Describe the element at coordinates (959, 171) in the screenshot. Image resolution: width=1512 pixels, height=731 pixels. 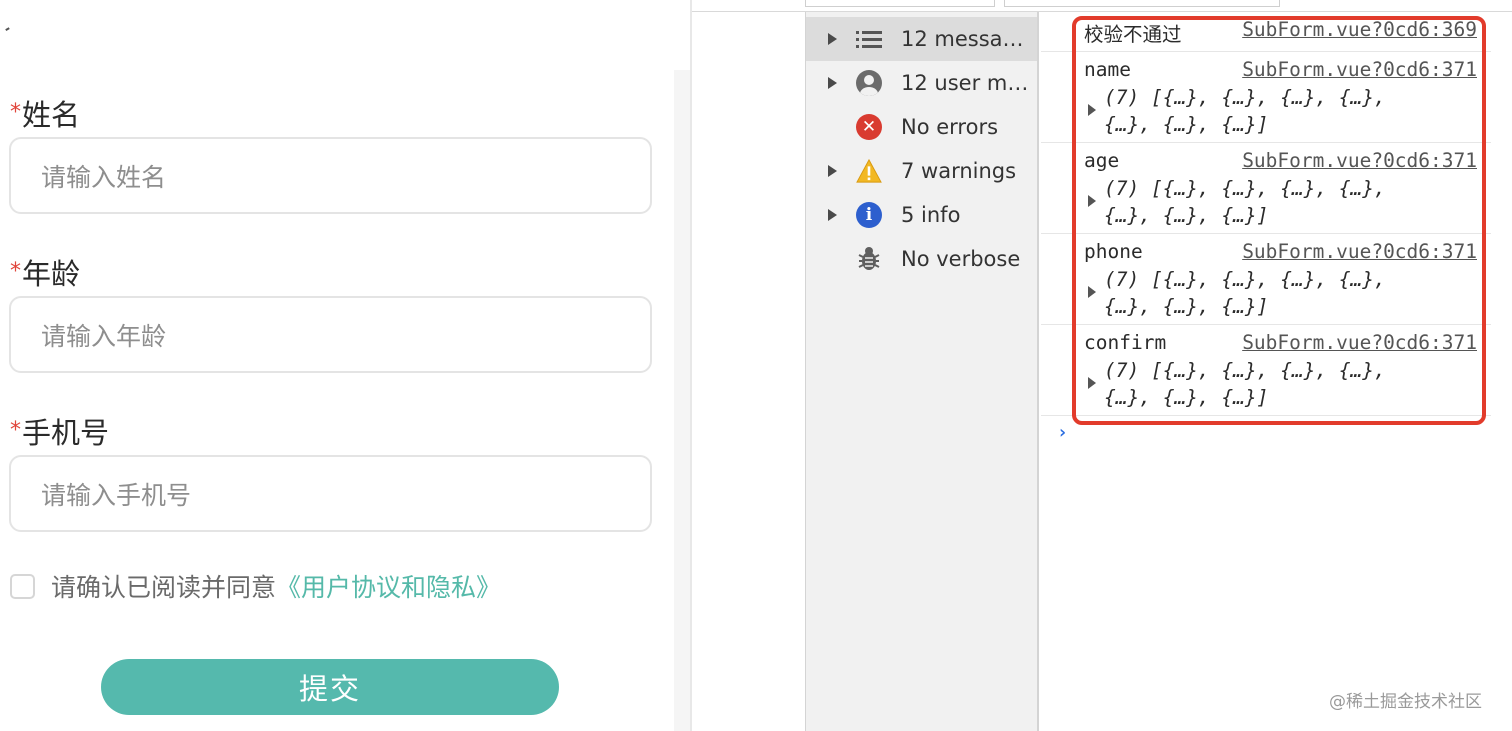
I see `sidebar-item-label: 7 warnings` at that location.